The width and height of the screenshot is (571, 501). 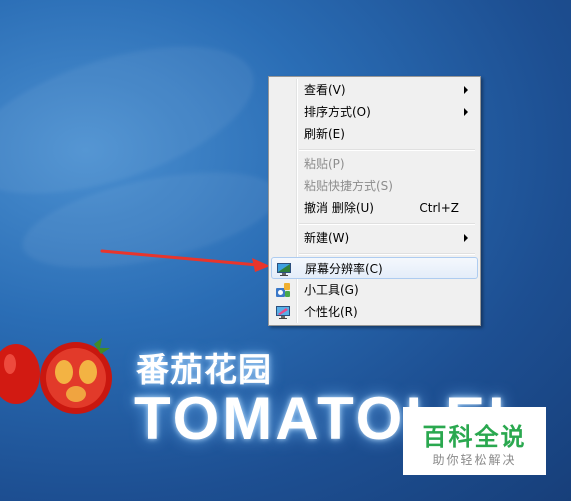 I want to click on annotation-arrow, so click(x=185, y=260).